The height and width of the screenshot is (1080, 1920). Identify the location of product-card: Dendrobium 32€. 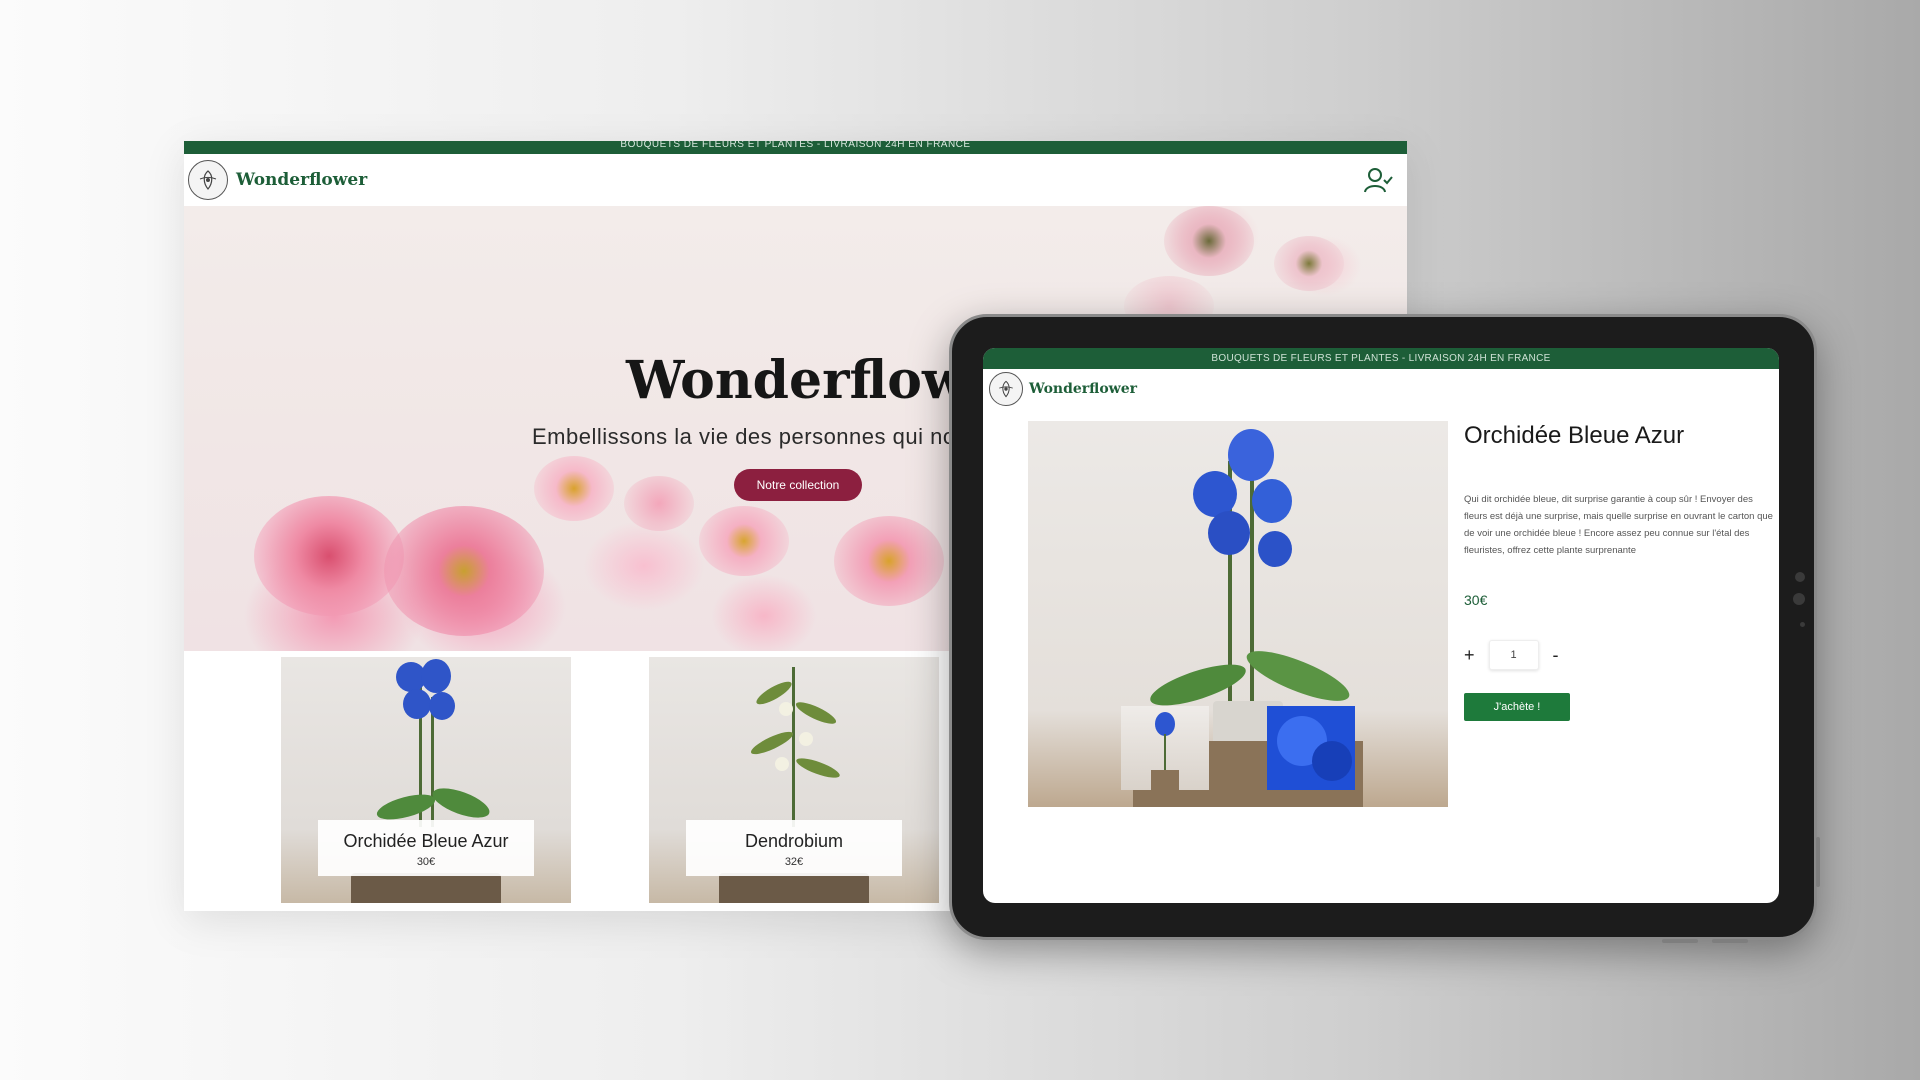
(794, 780).